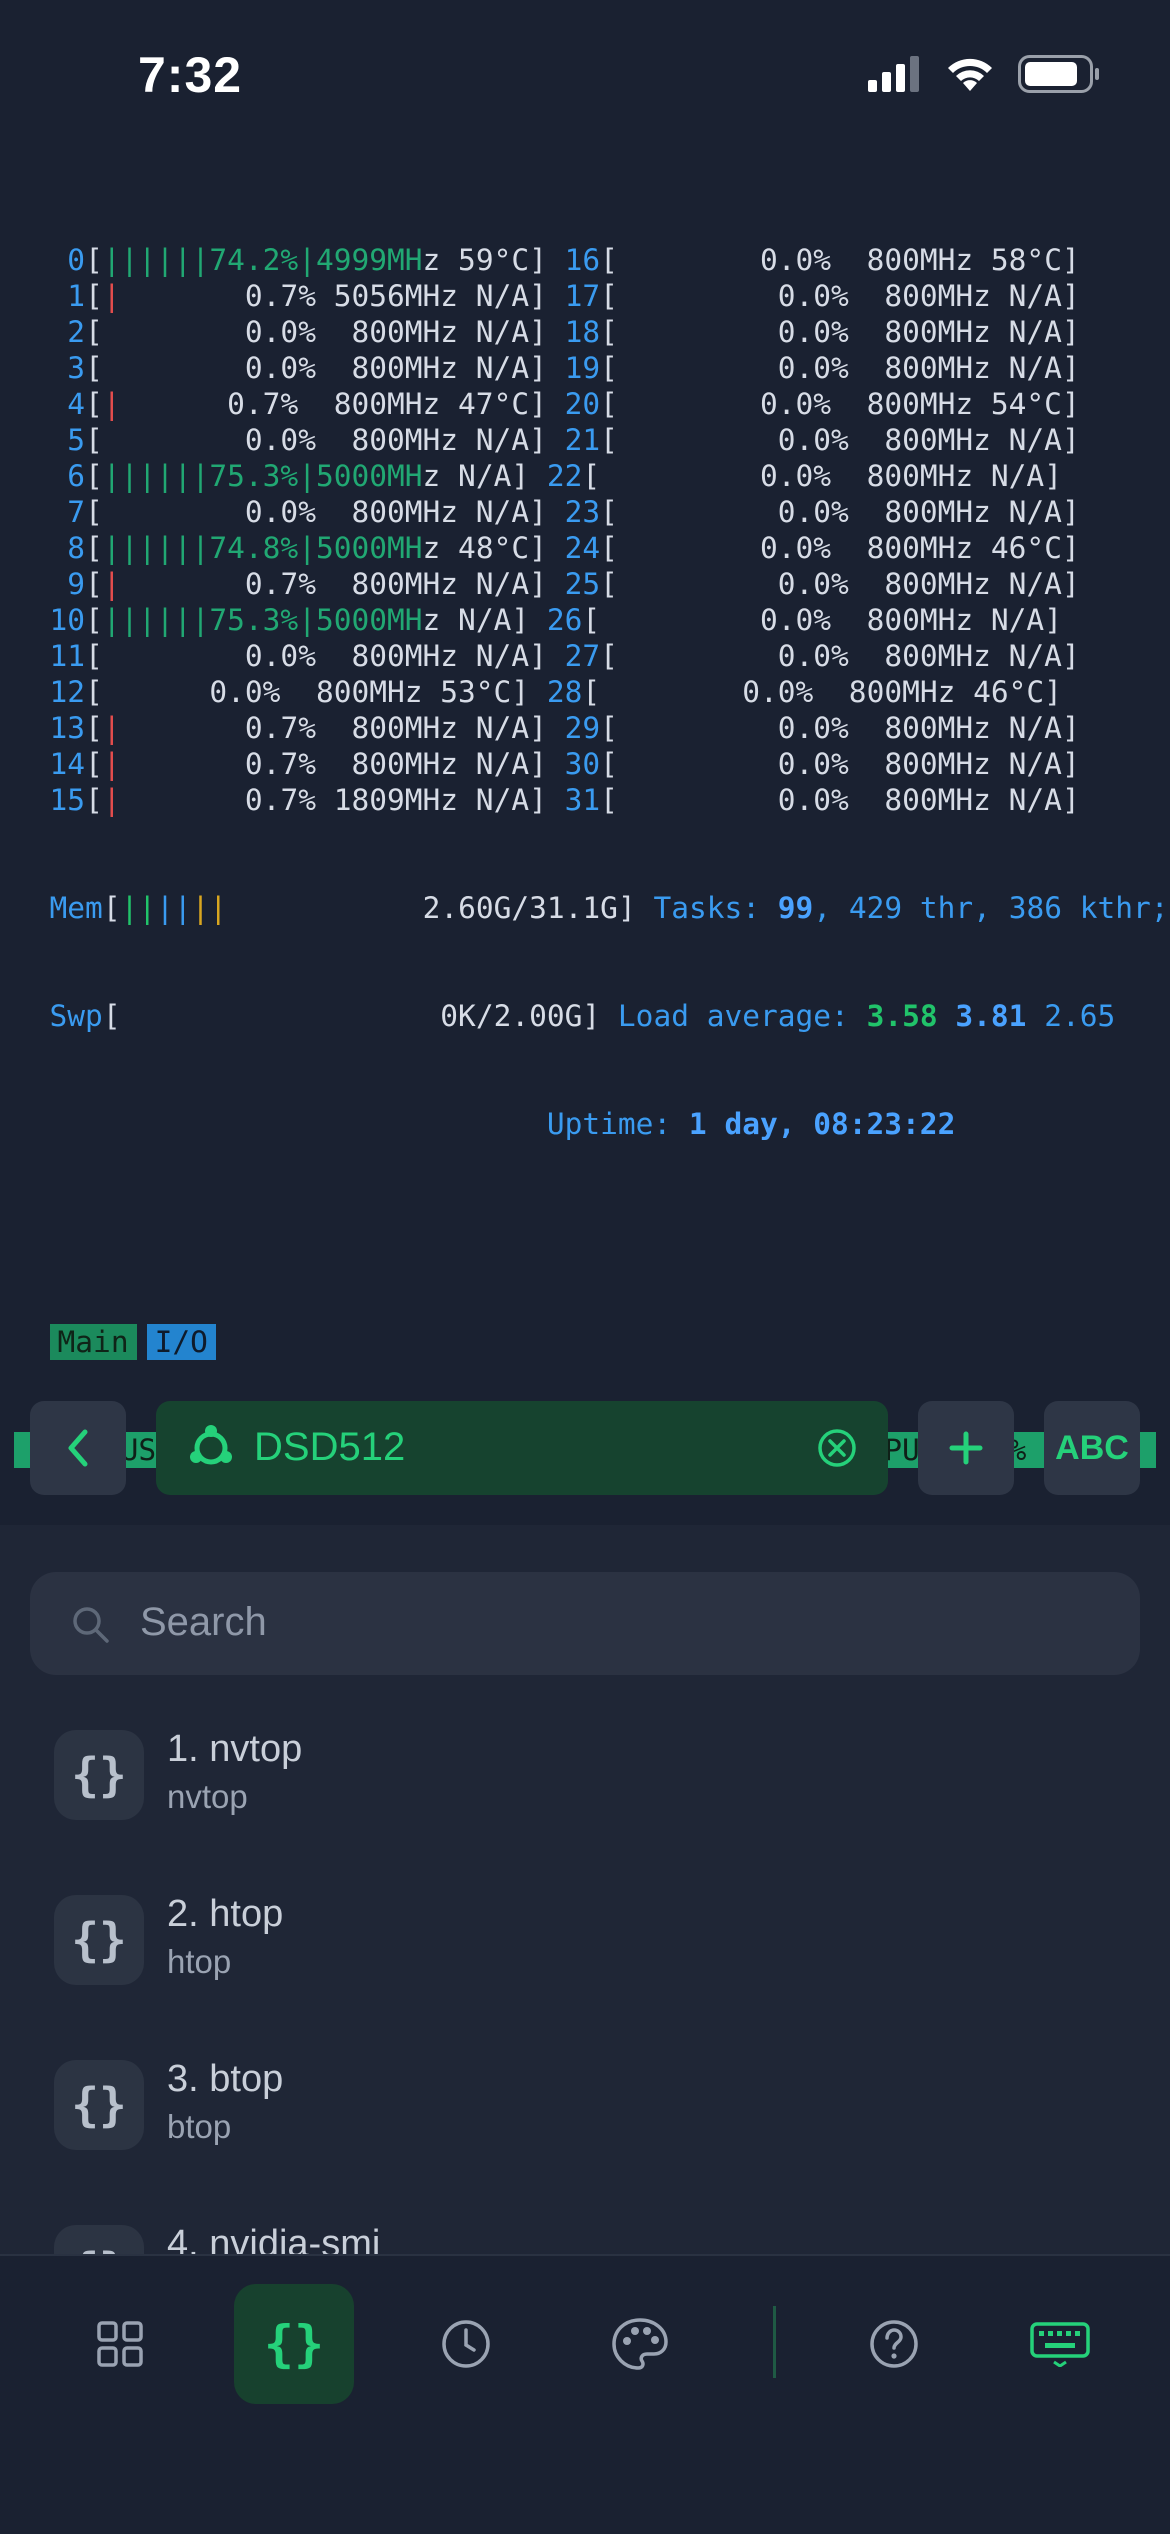 The image size is (1170, 2534). Describe the element at coordinates (582, 368) in the screenshot. I see `cpu-index: 19` at that location.